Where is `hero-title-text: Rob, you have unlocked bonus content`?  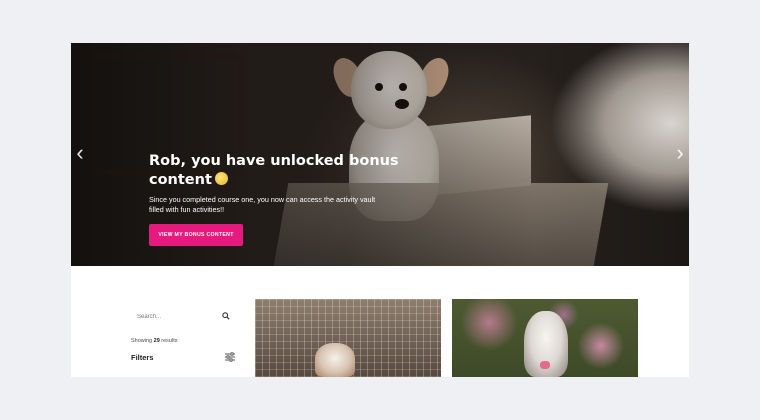 hero-title-text: Rob, you have unlocked bonus content is located at coordinates (274, 170).